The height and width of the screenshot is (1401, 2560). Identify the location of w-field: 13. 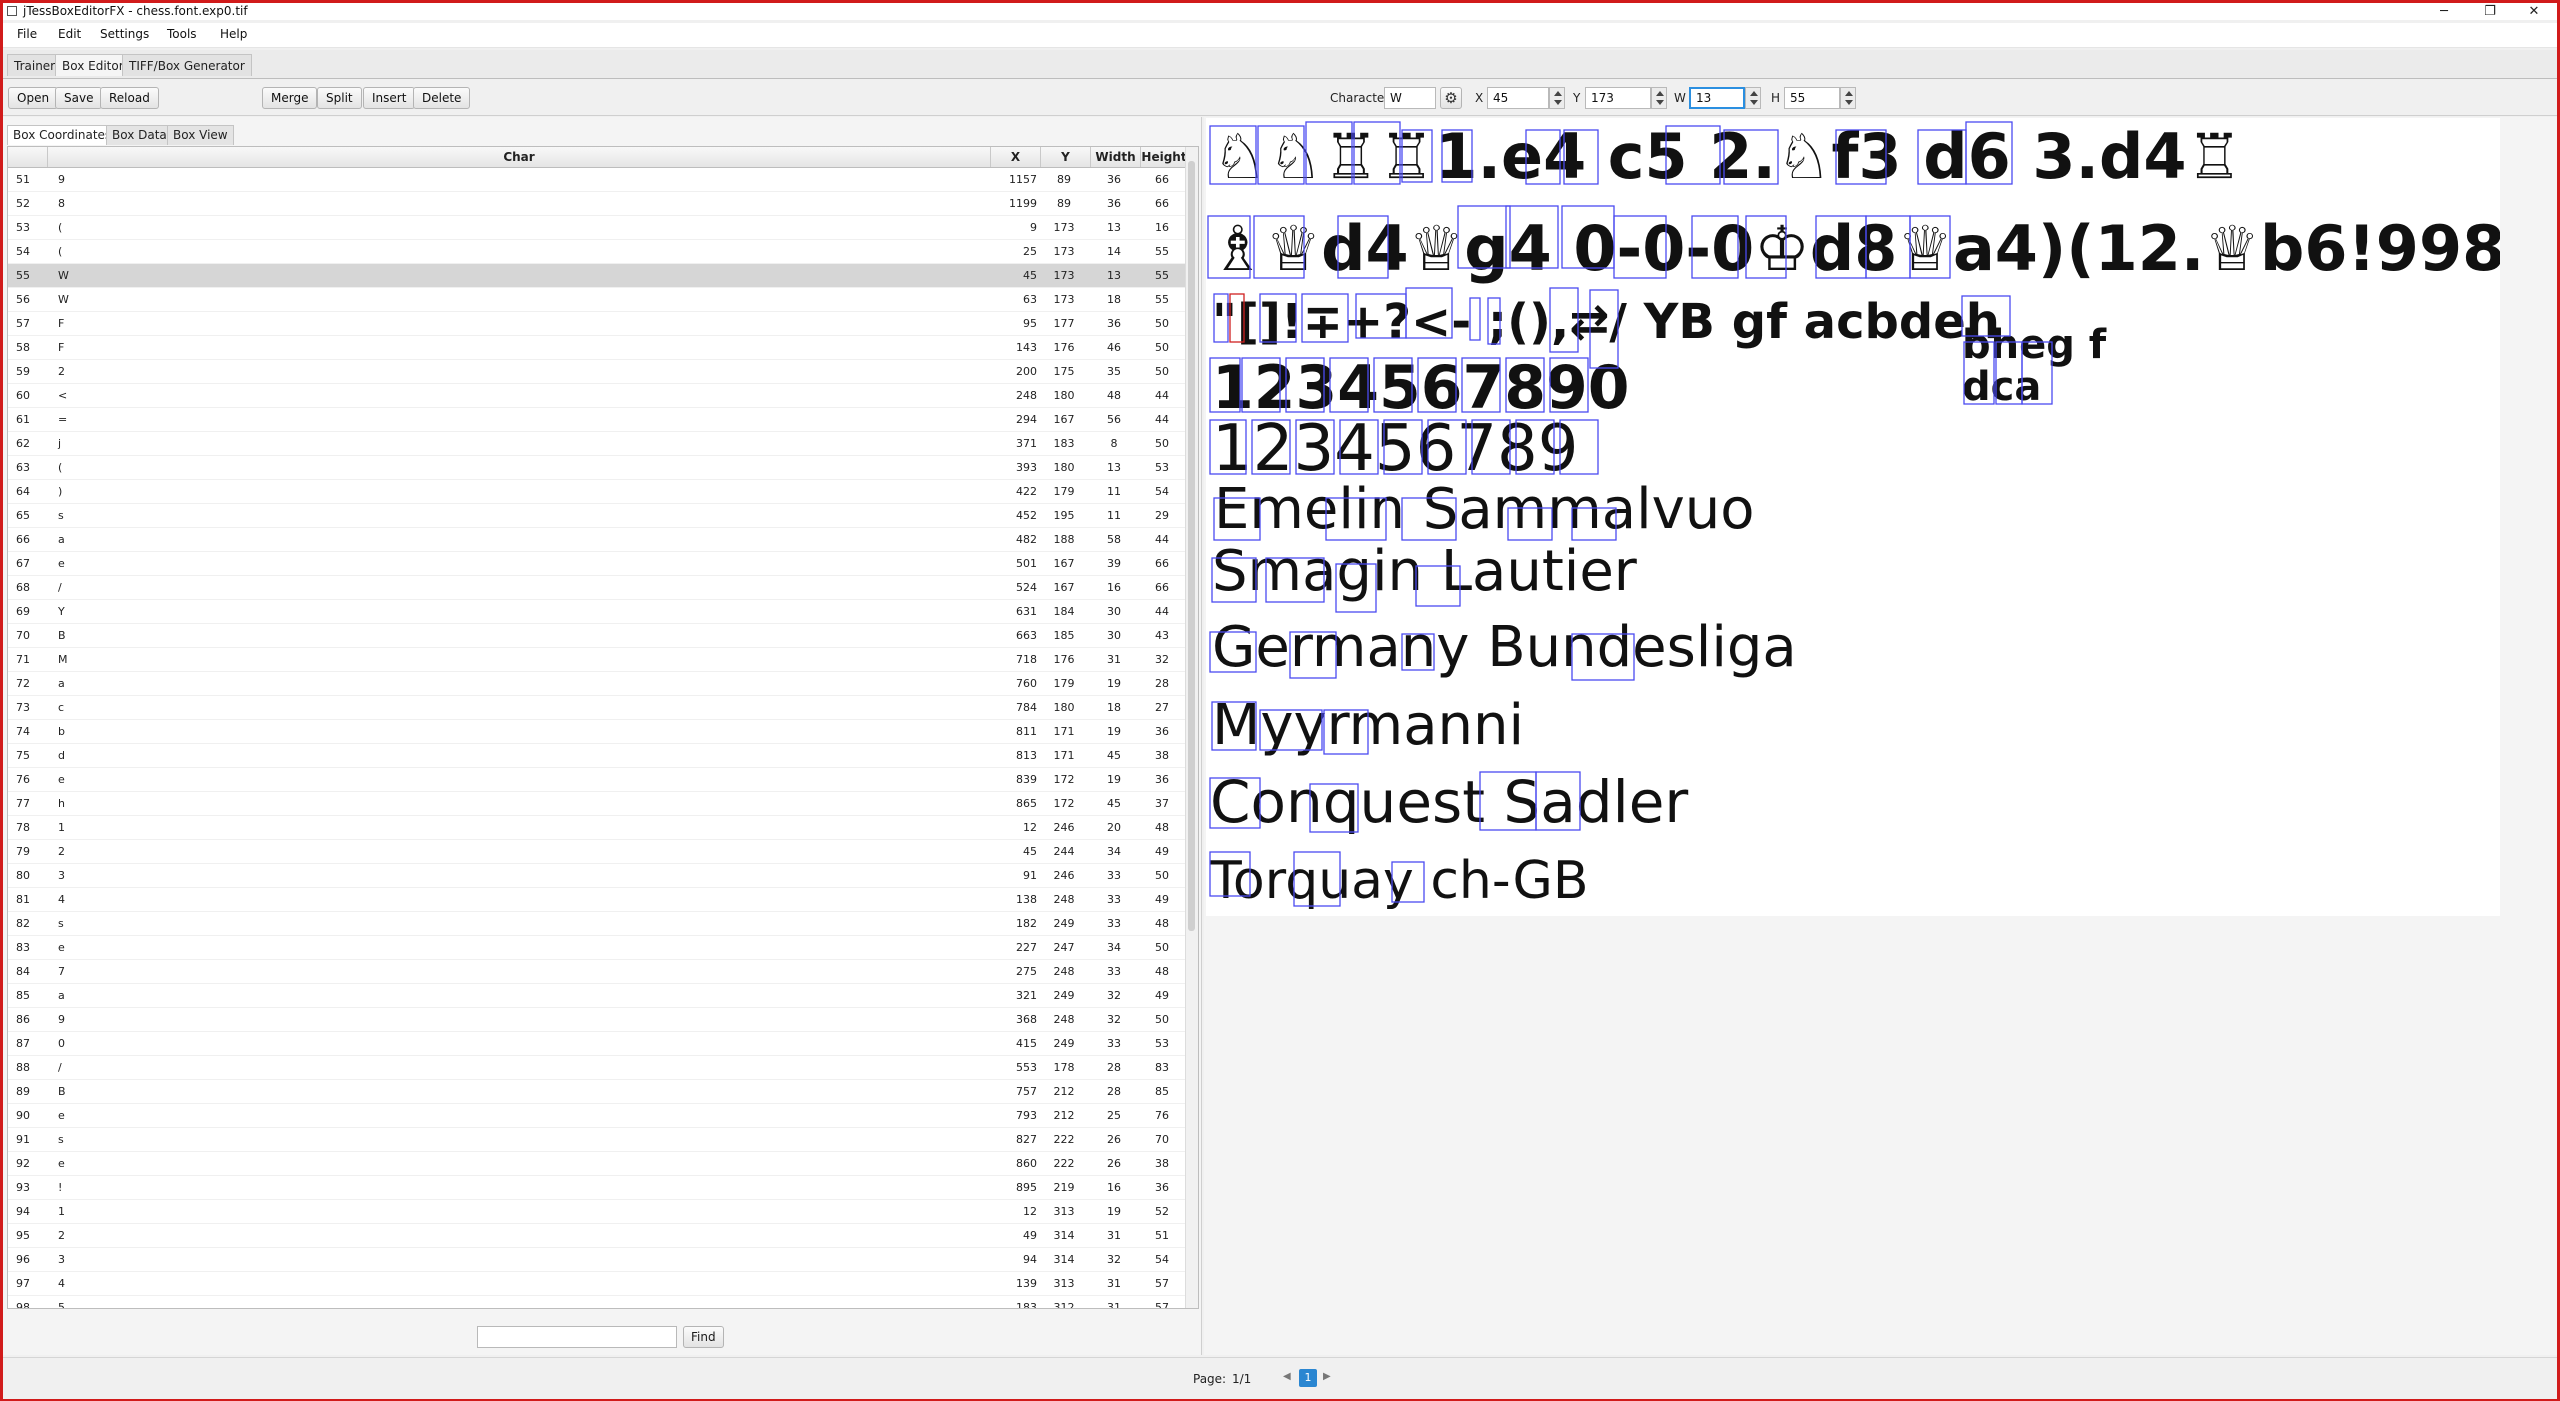
(1717, 98).